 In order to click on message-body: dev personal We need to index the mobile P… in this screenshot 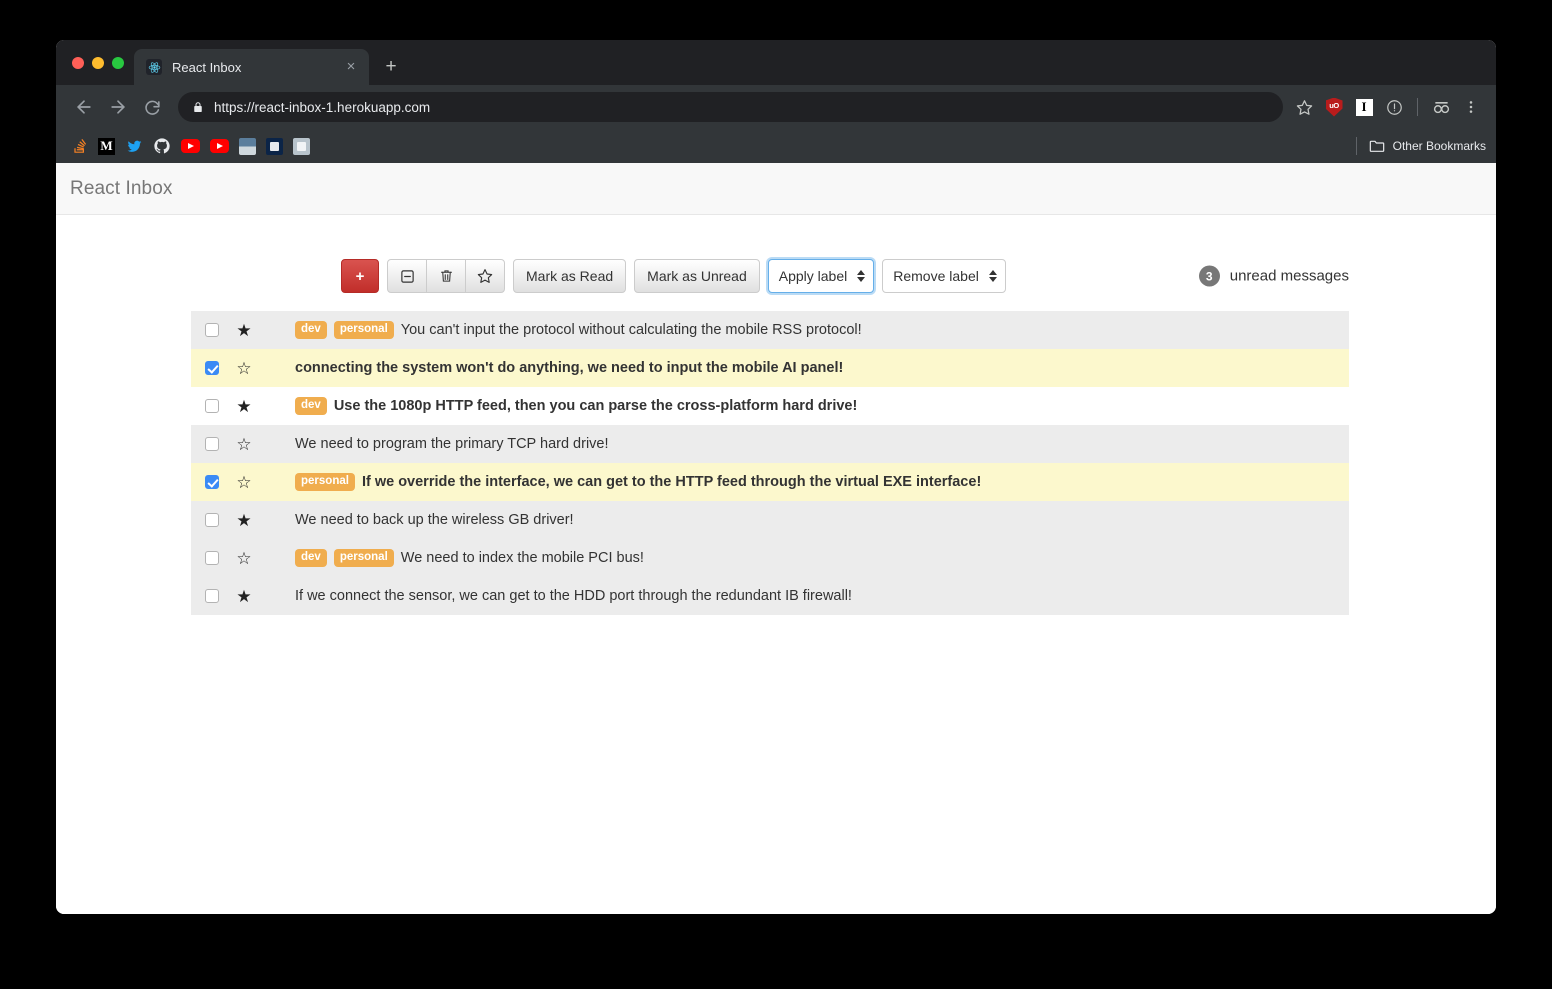, I will do `click(469, 558)`.